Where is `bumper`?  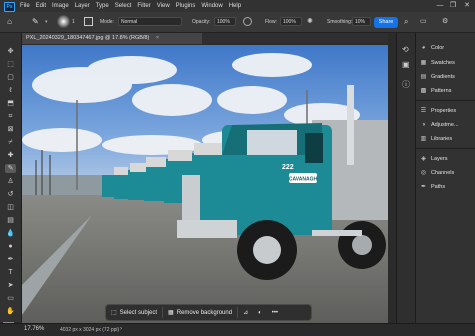 bumper is located at coordinates (207, 229).